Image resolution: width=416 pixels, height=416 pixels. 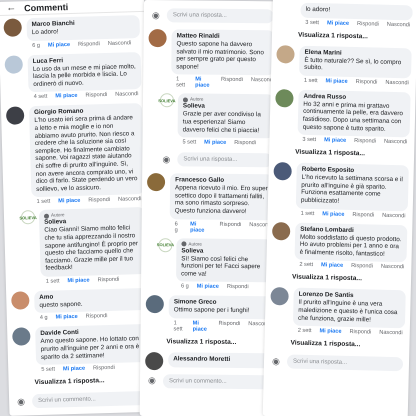 What do you see at coordinates (11, 7) in the screenshot?
I see `arrow-left-icon: ←` at bounding box center [11, 7].